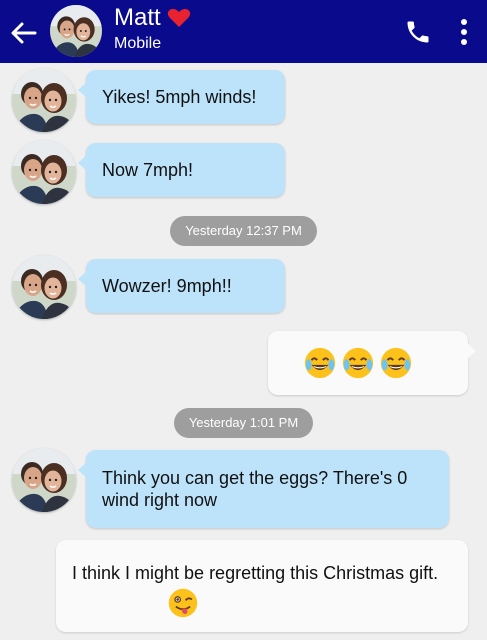 The height and width of the screenshot is (640, 487). Describe the element at coordinates (183, 603) in the screenshot. I see `winking-tongue-emoji-icon` at that location.